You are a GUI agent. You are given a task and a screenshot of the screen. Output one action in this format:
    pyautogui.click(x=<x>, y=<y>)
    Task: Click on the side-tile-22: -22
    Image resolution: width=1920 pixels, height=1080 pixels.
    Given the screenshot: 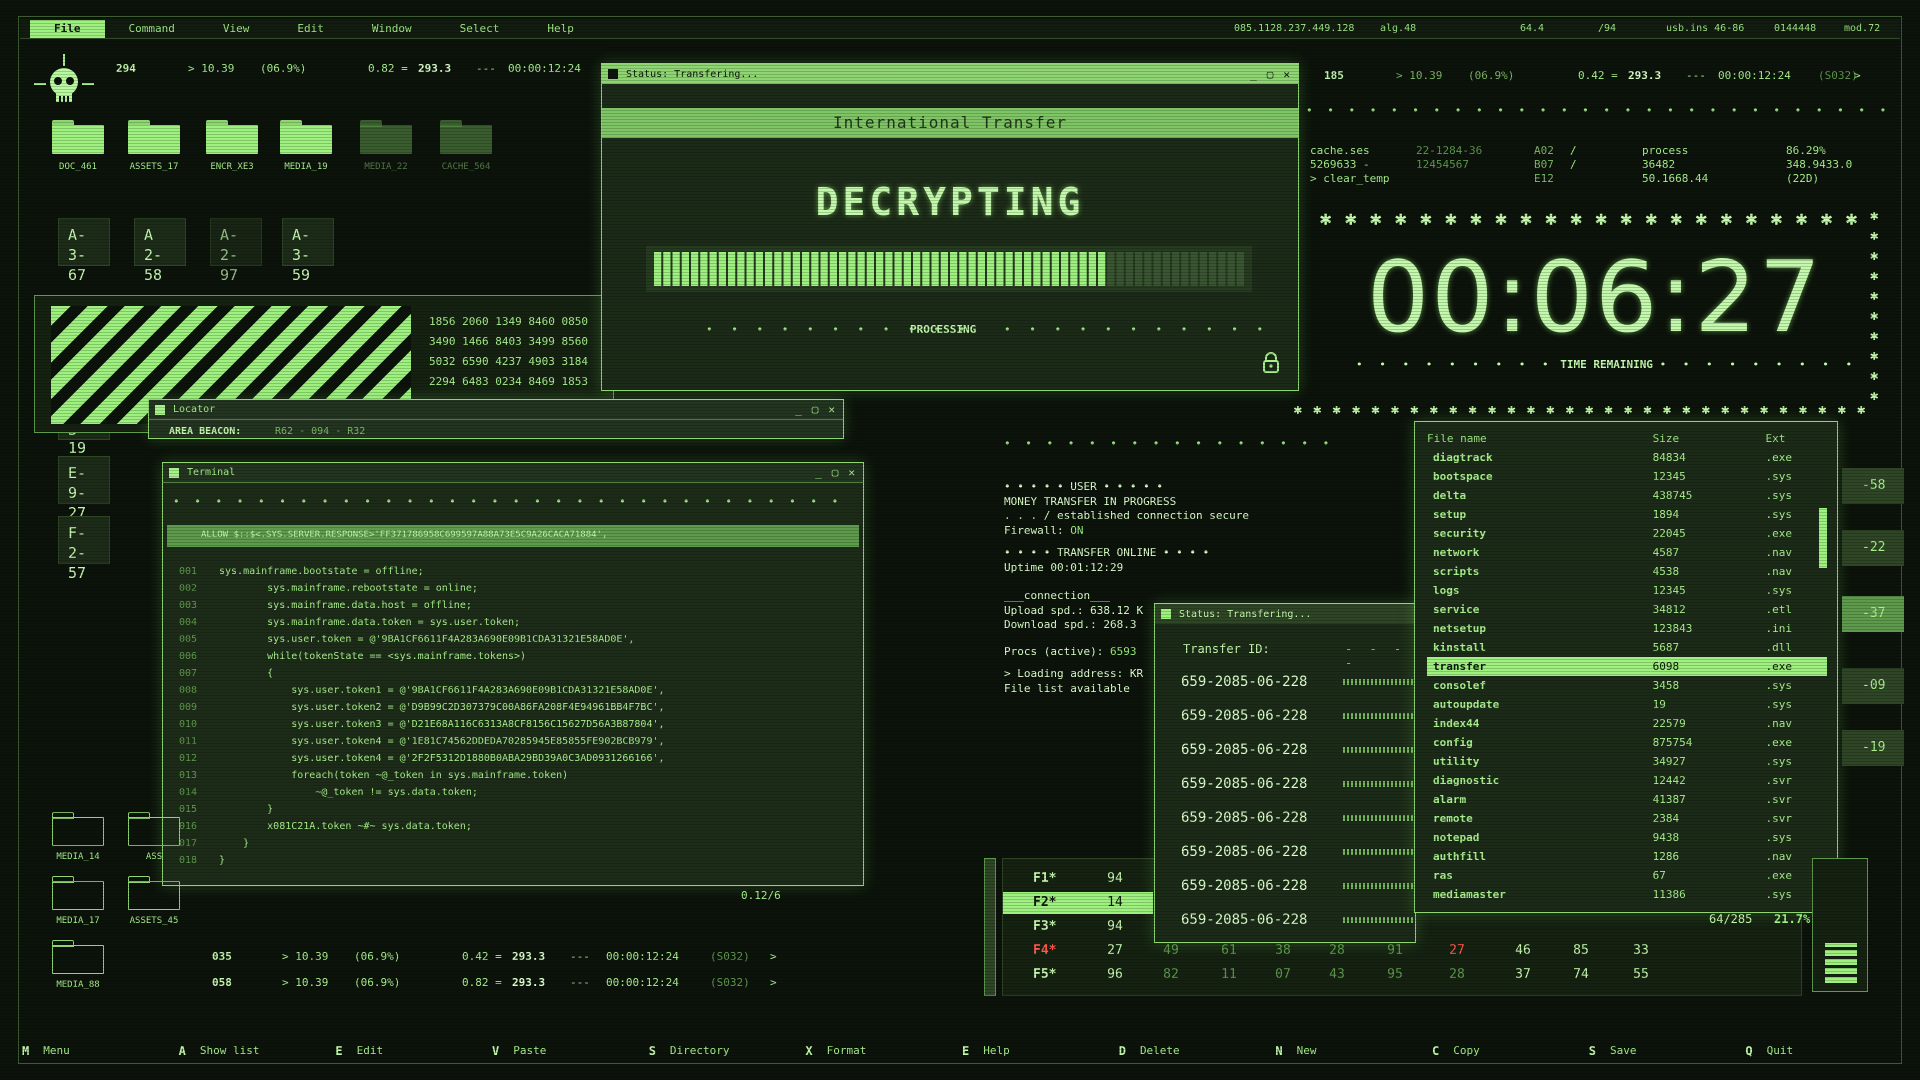 What is the action you would take?
    pyautogui.click(x=1873, y=548)
    